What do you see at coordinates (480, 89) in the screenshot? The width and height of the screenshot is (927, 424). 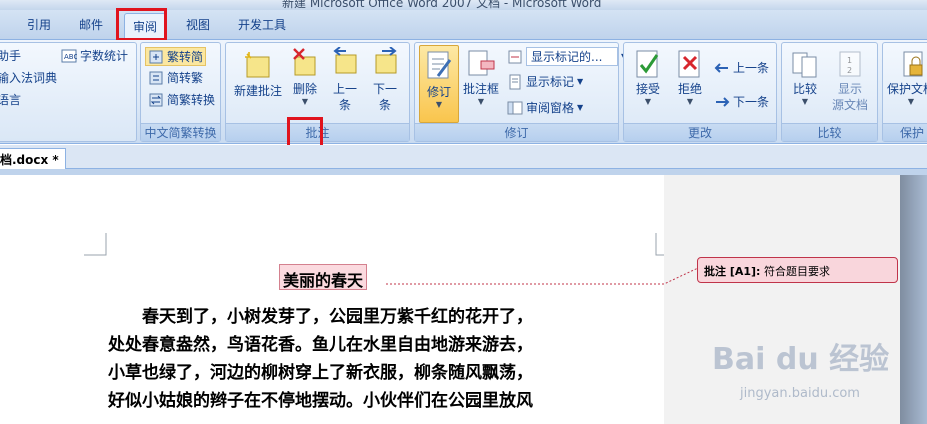 I see `balloons-label: 批注框` at bounding box center [480, 89].